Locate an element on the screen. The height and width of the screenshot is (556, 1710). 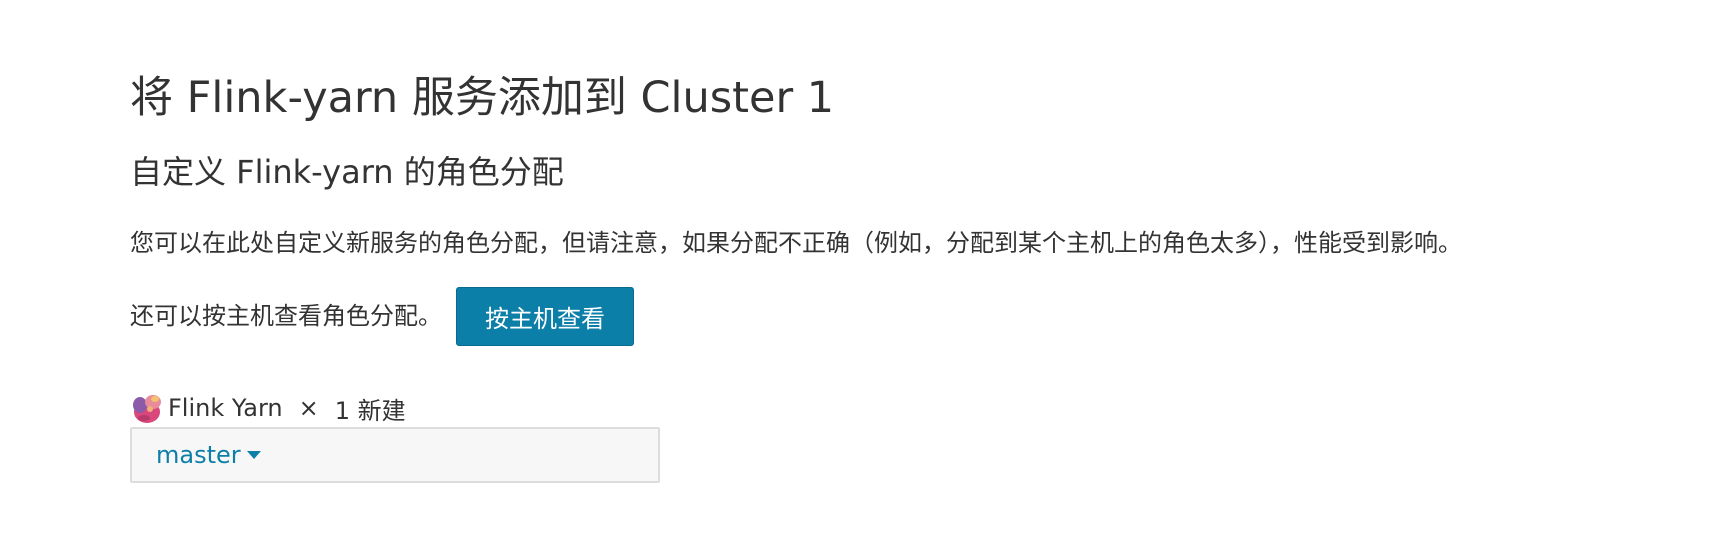
page-title: 将 Flink-yarn 服务添加到 Cluster 1 is located at coordinates (482, 98).